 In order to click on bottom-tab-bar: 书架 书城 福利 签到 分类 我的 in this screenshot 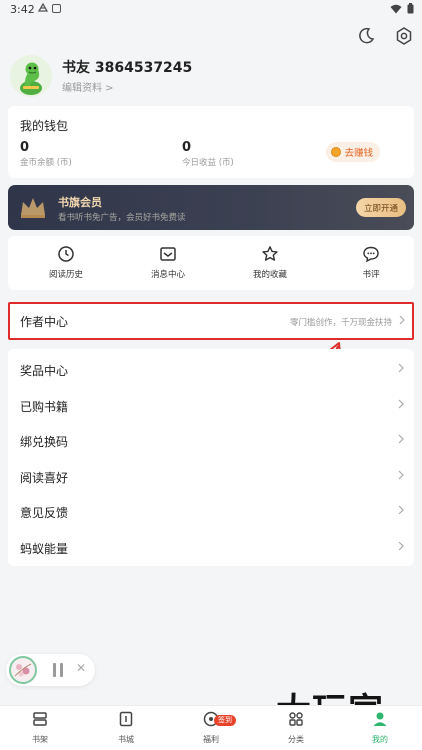, I will do `click(211, 727)`.